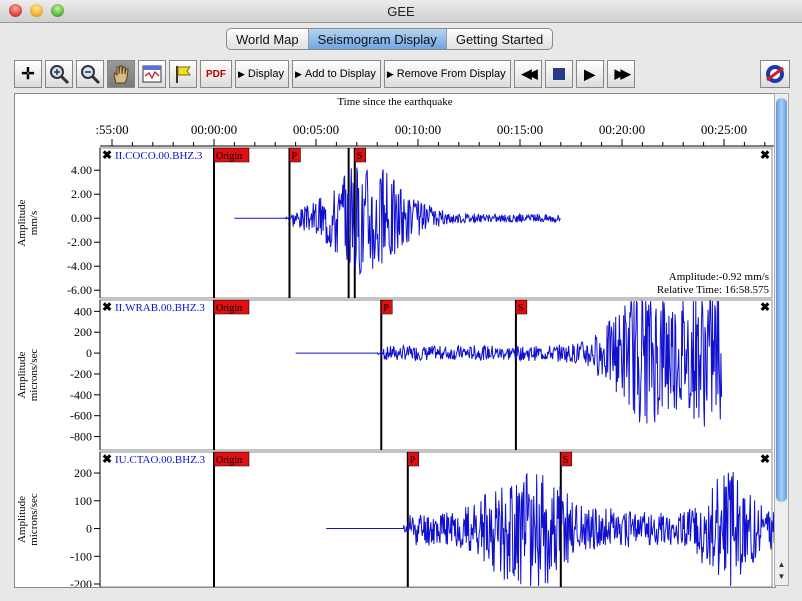 Image resolution: width=802 pixels, height=601 pixels. Describe the element at coordinates (713, 290) in the screenshot. I see `relative-time-readout: Relative Time: 16:58.575` at that location.